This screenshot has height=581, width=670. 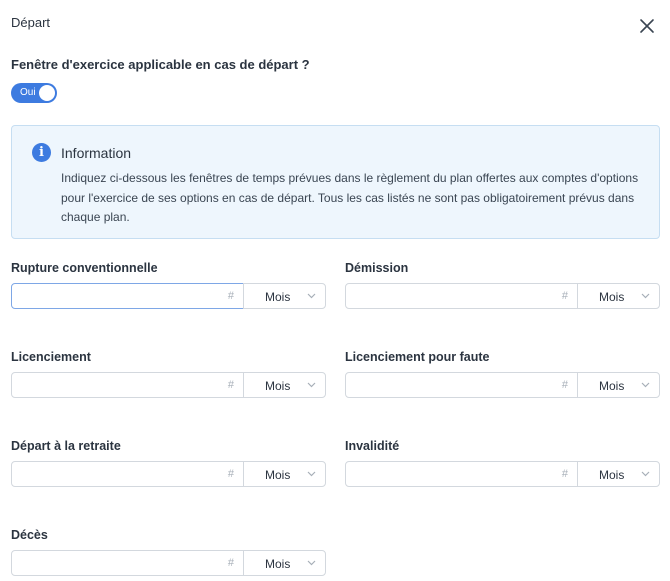 I want to click on label-invalidite: Invalidité, so click(x=372, y=446).